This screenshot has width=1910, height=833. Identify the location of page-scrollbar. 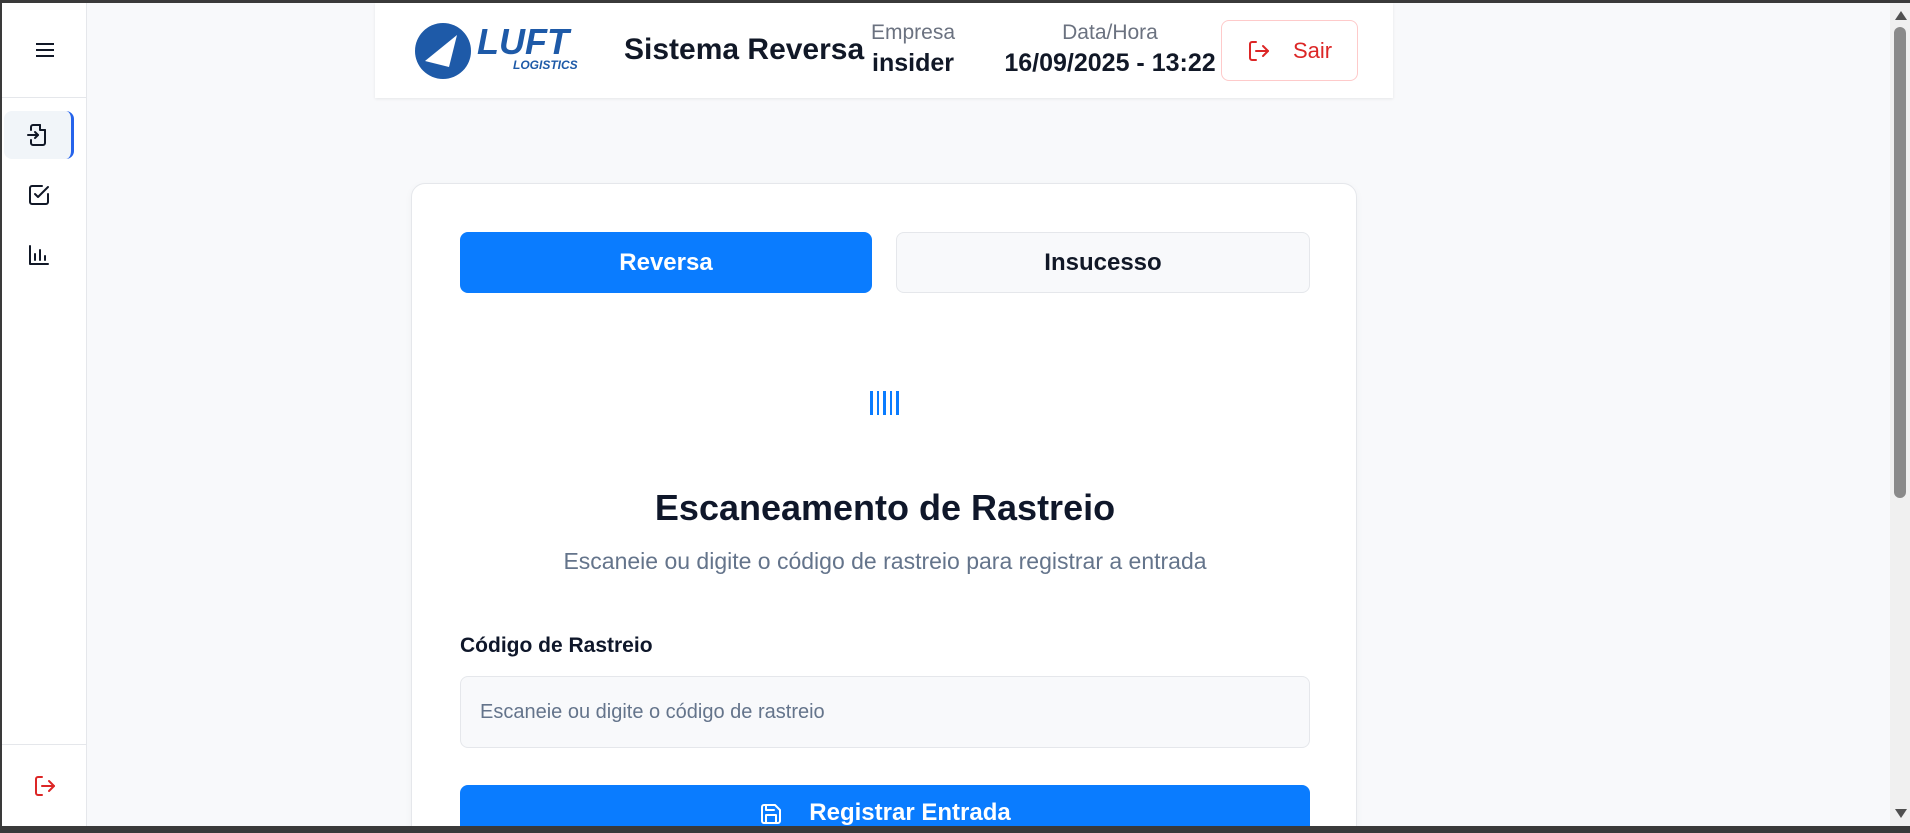
(1900, 414).